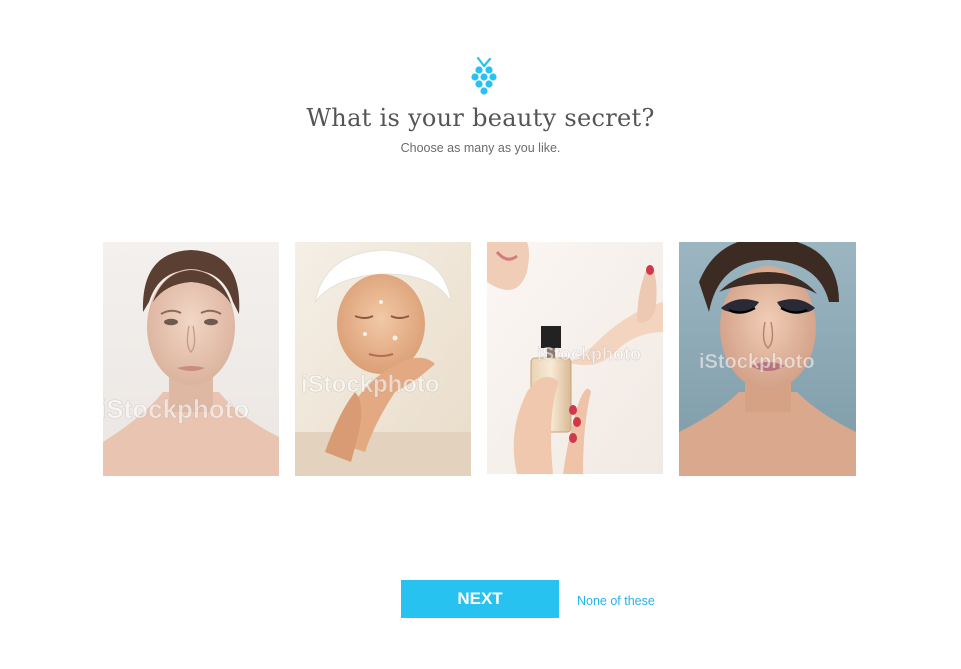  Describe the element at coordinates (484, 77) in the screenshot. I see `grape-icon` at that location.